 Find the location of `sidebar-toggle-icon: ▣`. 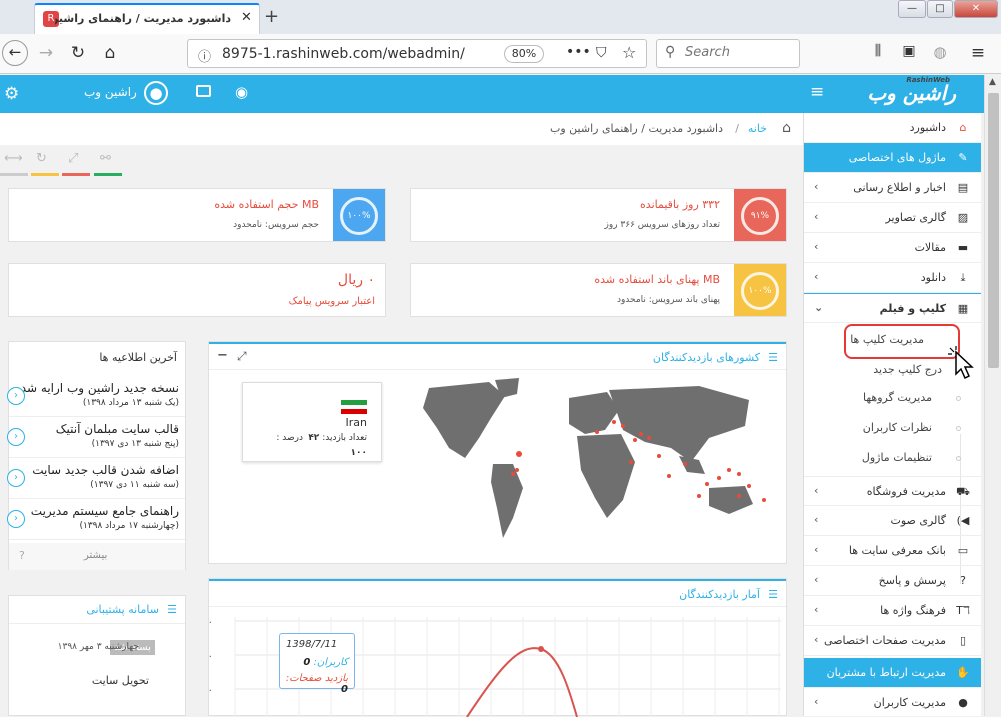

sidebar-toggle-icon: ▣ is located at coordinates (909, 51).